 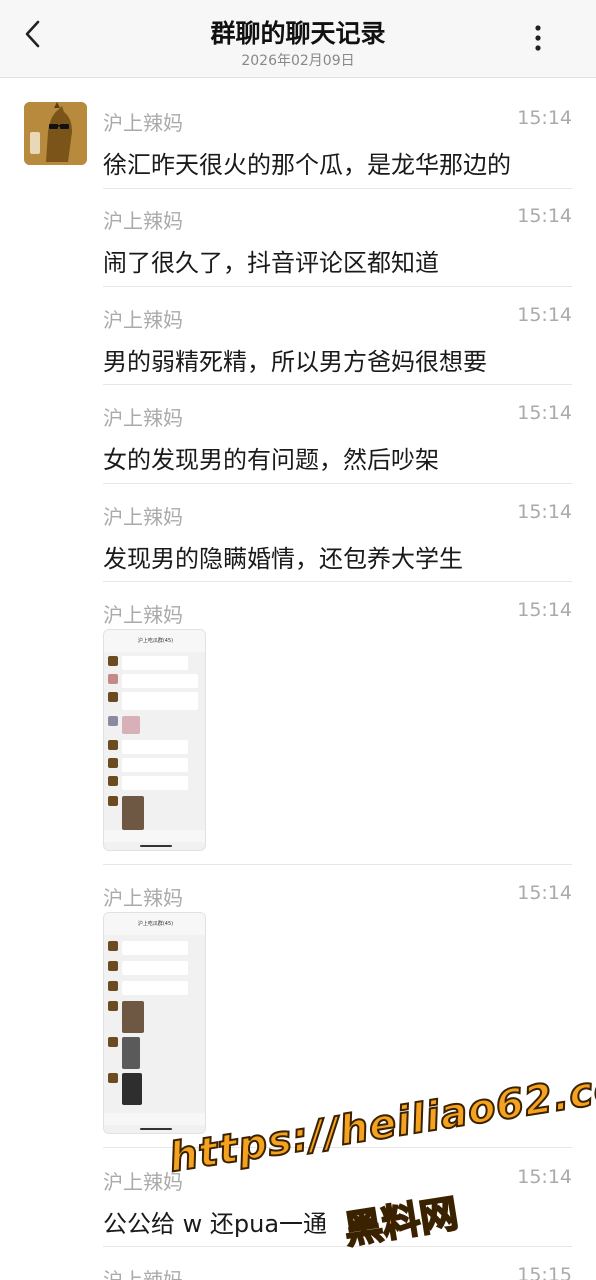 What do you see at coordinates (271, 460) in the screenshot?
I see `message-text: 女的发现男的有问题，然后吵架` at bounding box center [271, 460].